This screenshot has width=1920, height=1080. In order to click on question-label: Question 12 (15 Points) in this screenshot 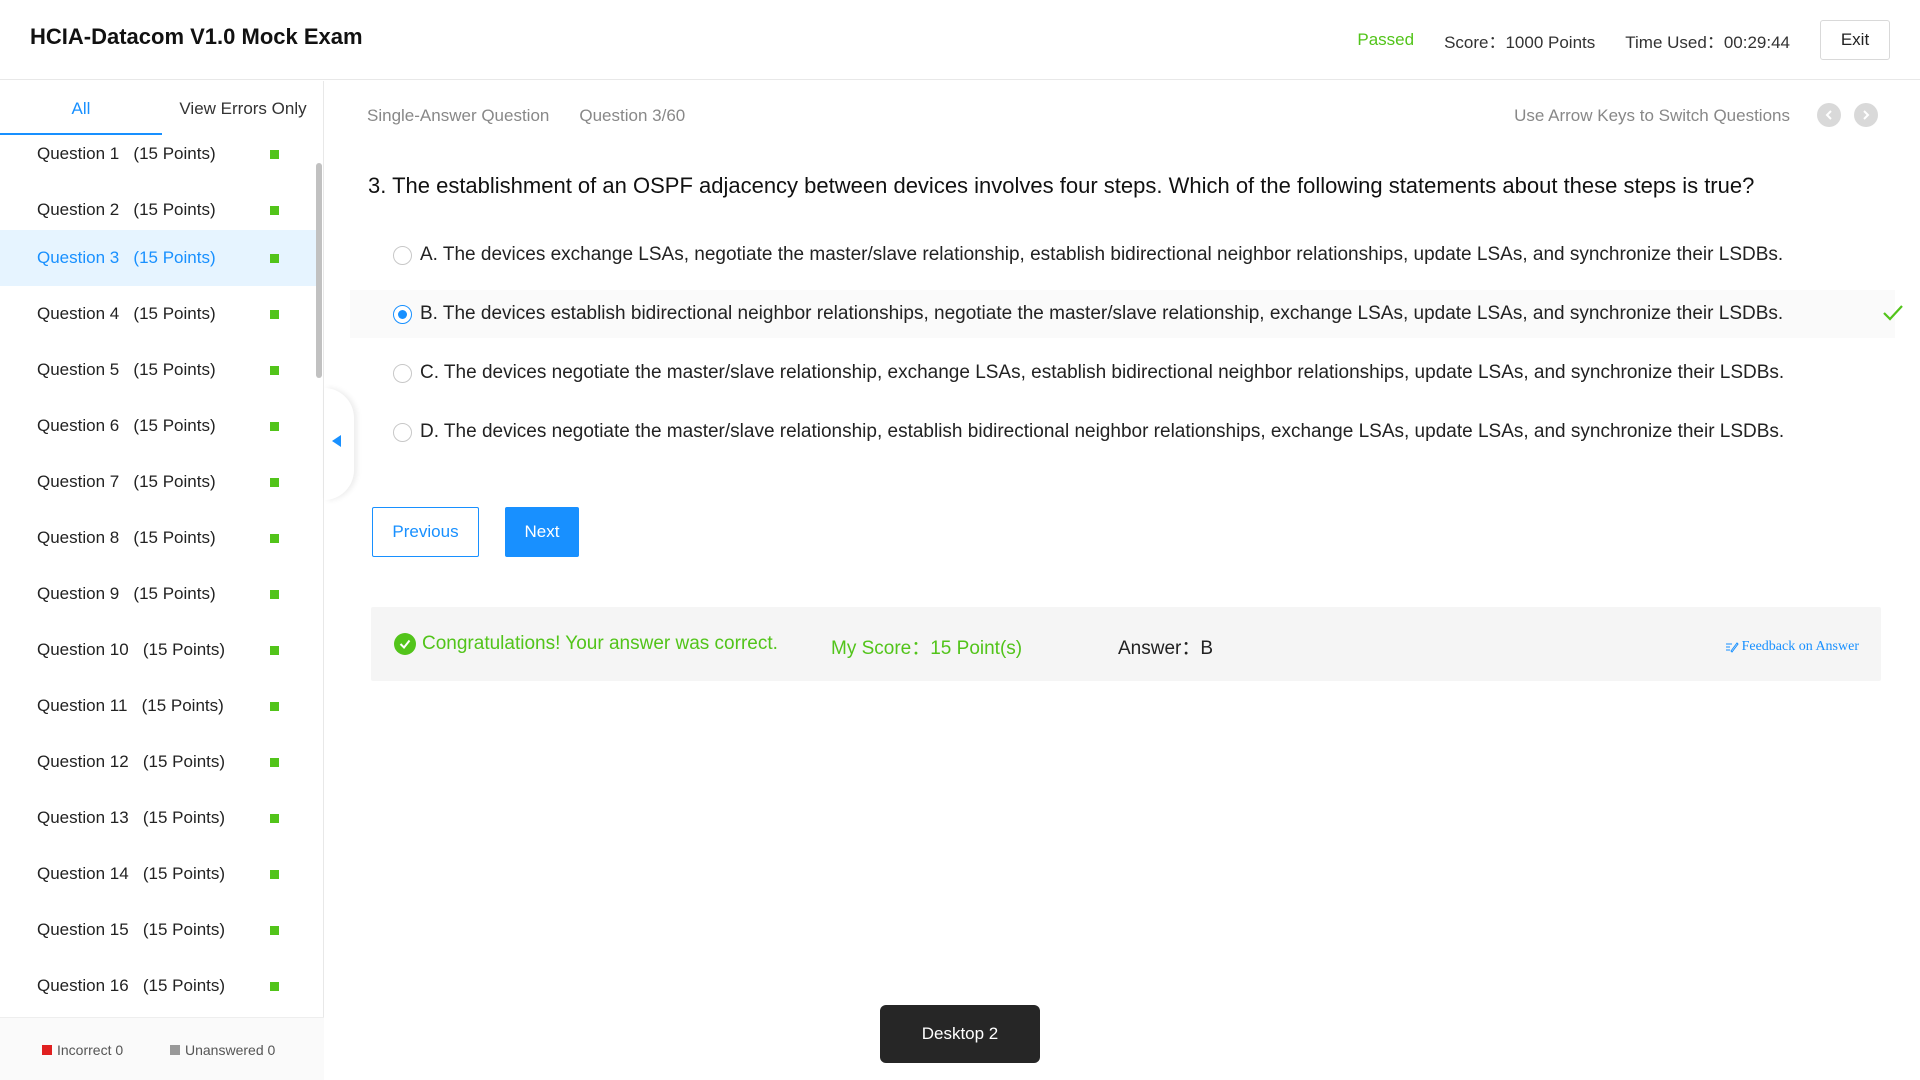, I will do `click(131, 761)`.